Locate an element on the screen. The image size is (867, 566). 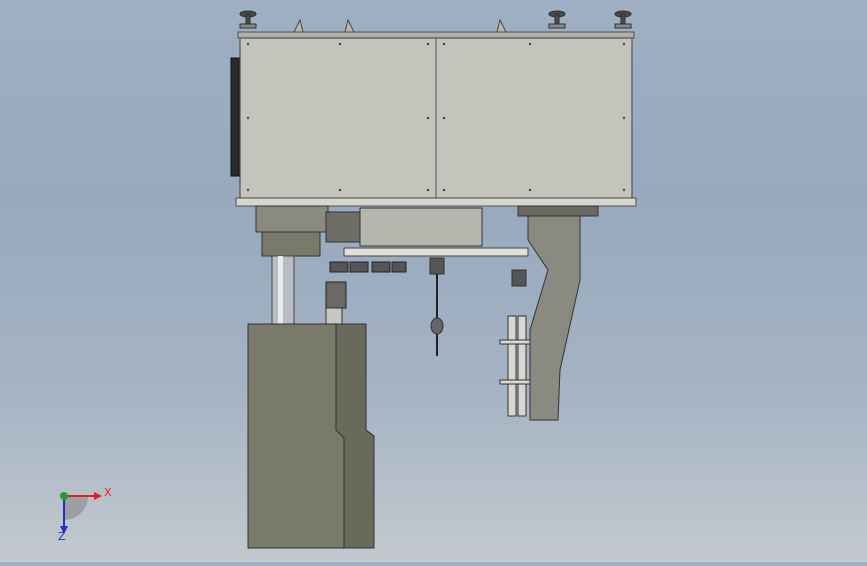
bracket-top-plate is located at coordinates (558, 211).